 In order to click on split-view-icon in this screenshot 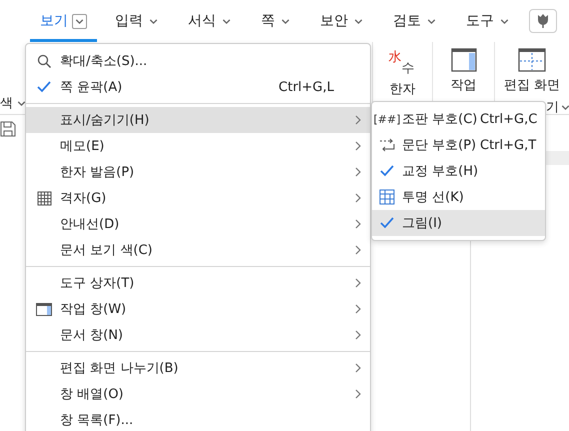, I will do `click(532, 60)`.